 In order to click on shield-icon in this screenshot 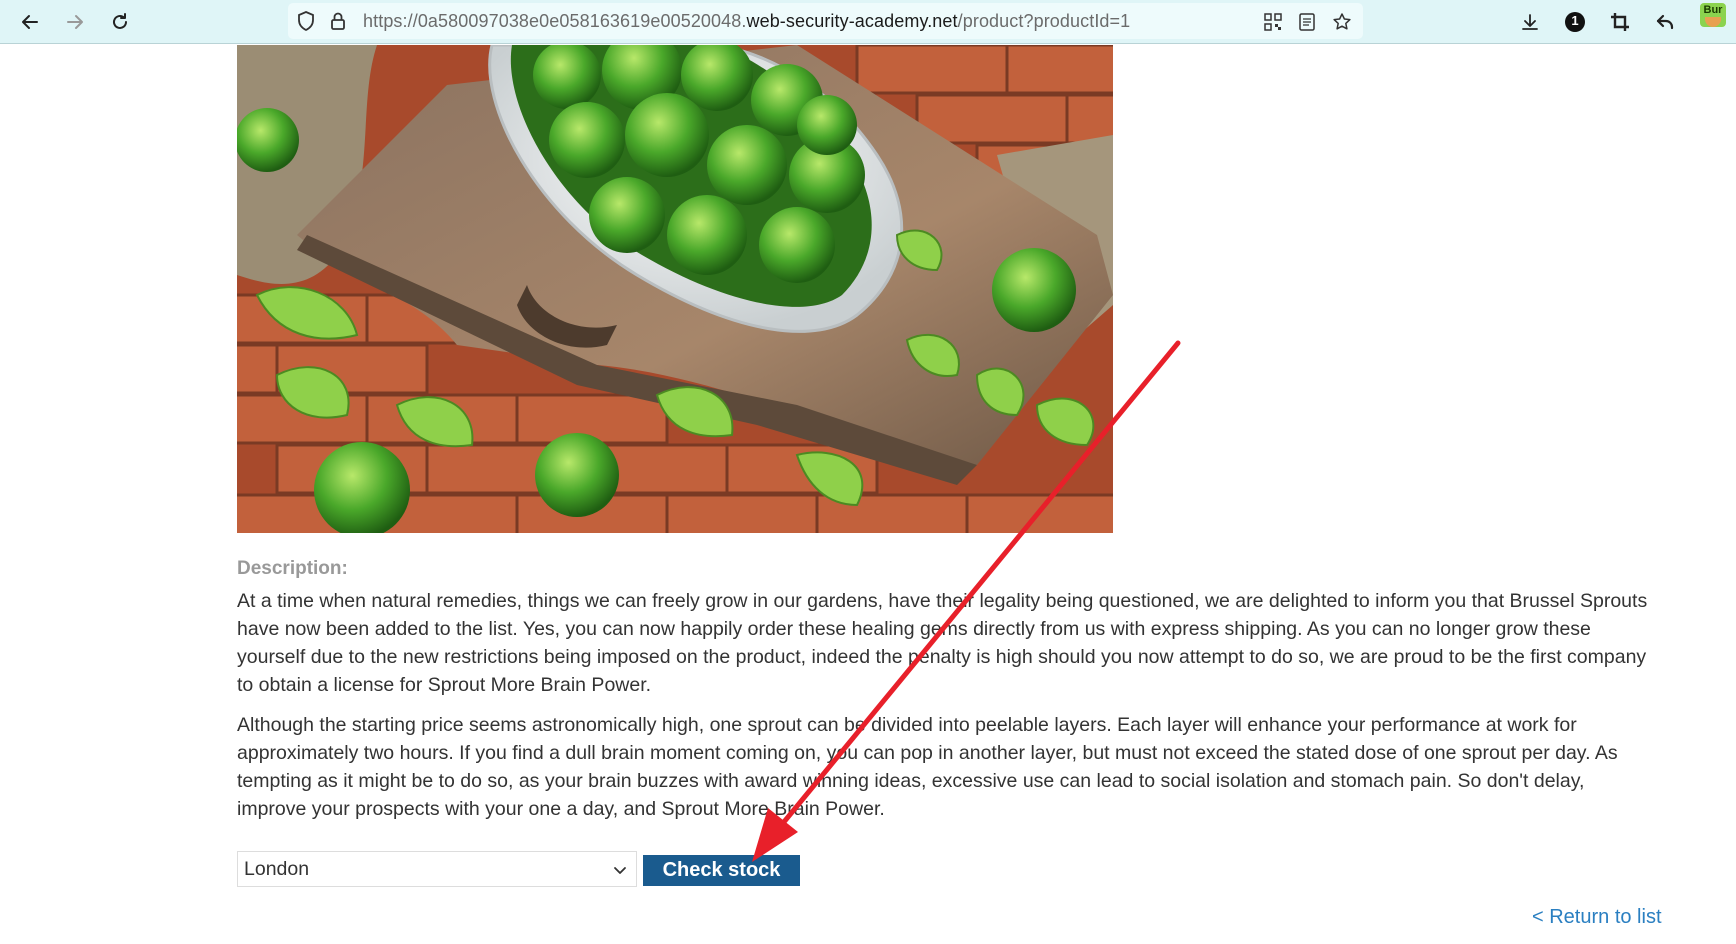, I will do `click(306, 21)`.